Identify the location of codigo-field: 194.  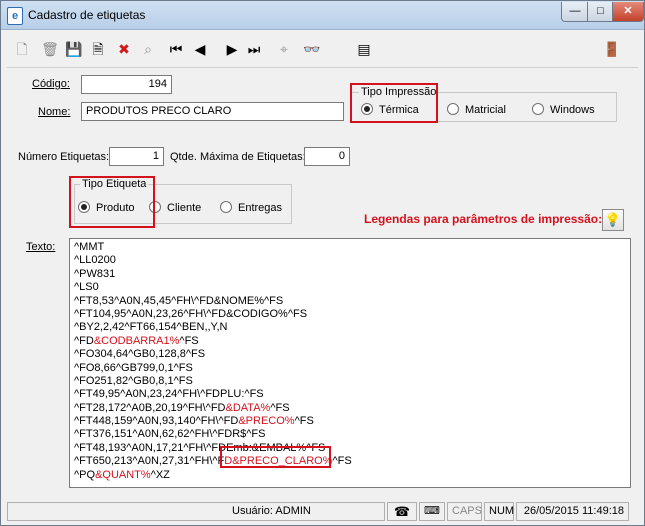
(126, 84).